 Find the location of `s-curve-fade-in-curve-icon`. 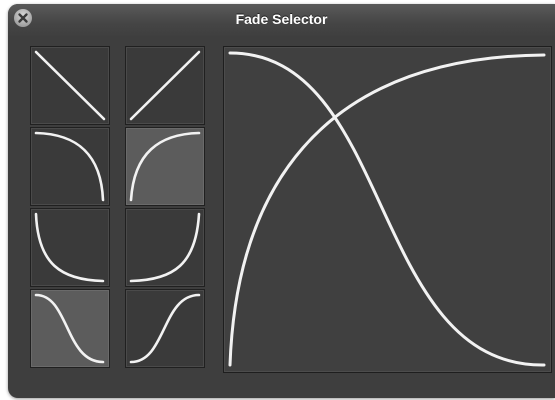

s-curve-fade-in-curve-icon is located at coordinates (165, 328).